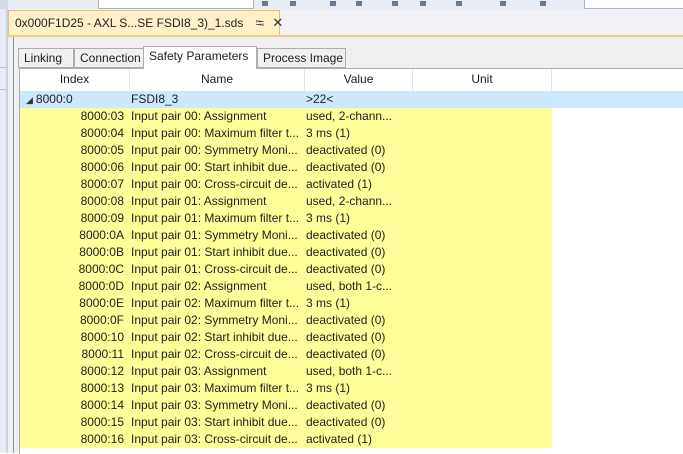 The height and width of the screenshot is (454, 683). Describe the element at coordinates (176, 4) in the screenshot. I see `toolbar-combo` at that location.